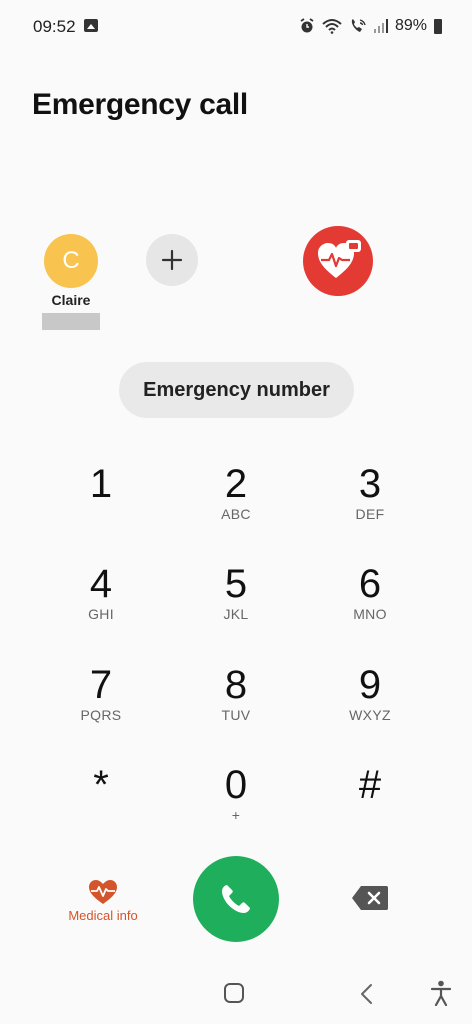 The image size is (472, 1024). I want to click on add-contact-button, so click(172, 260).